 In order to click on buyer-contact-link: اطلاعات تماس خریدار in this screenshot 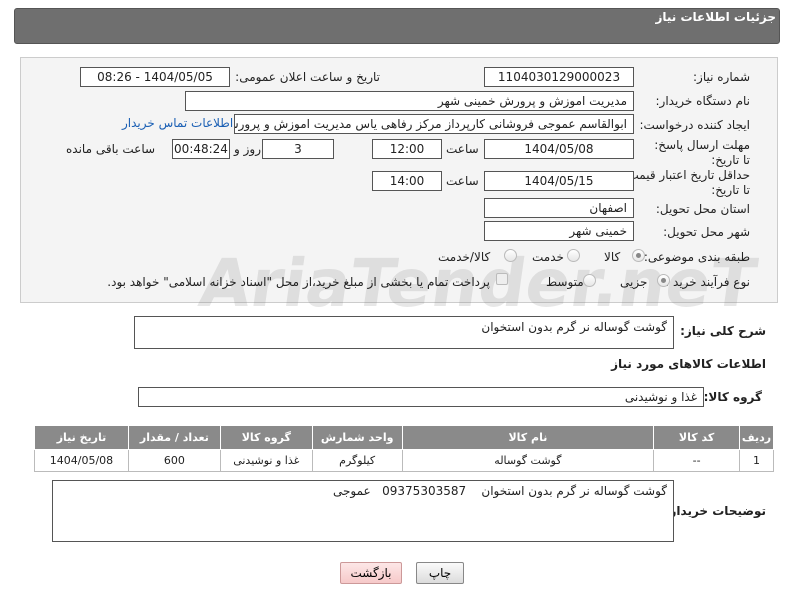, I will do `click(177, 123)`.